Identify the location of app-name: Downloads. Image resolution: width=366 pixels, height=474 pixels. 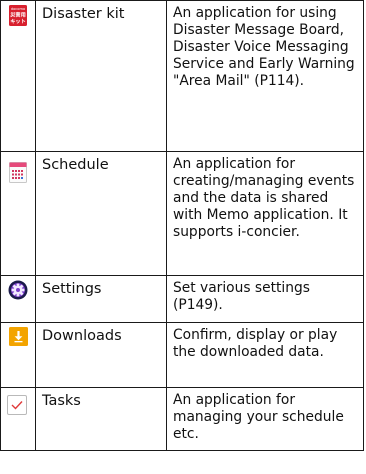
(101, 355).